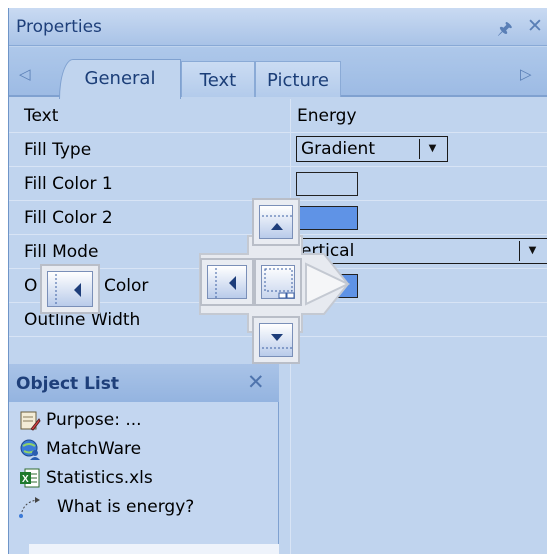 Image resolution: width=547 pixels, height=554 pixels. What do you see at coordinates (278, 282) in the screenshot?
I see `dock-center-icon` at bounding box center [278, 282].